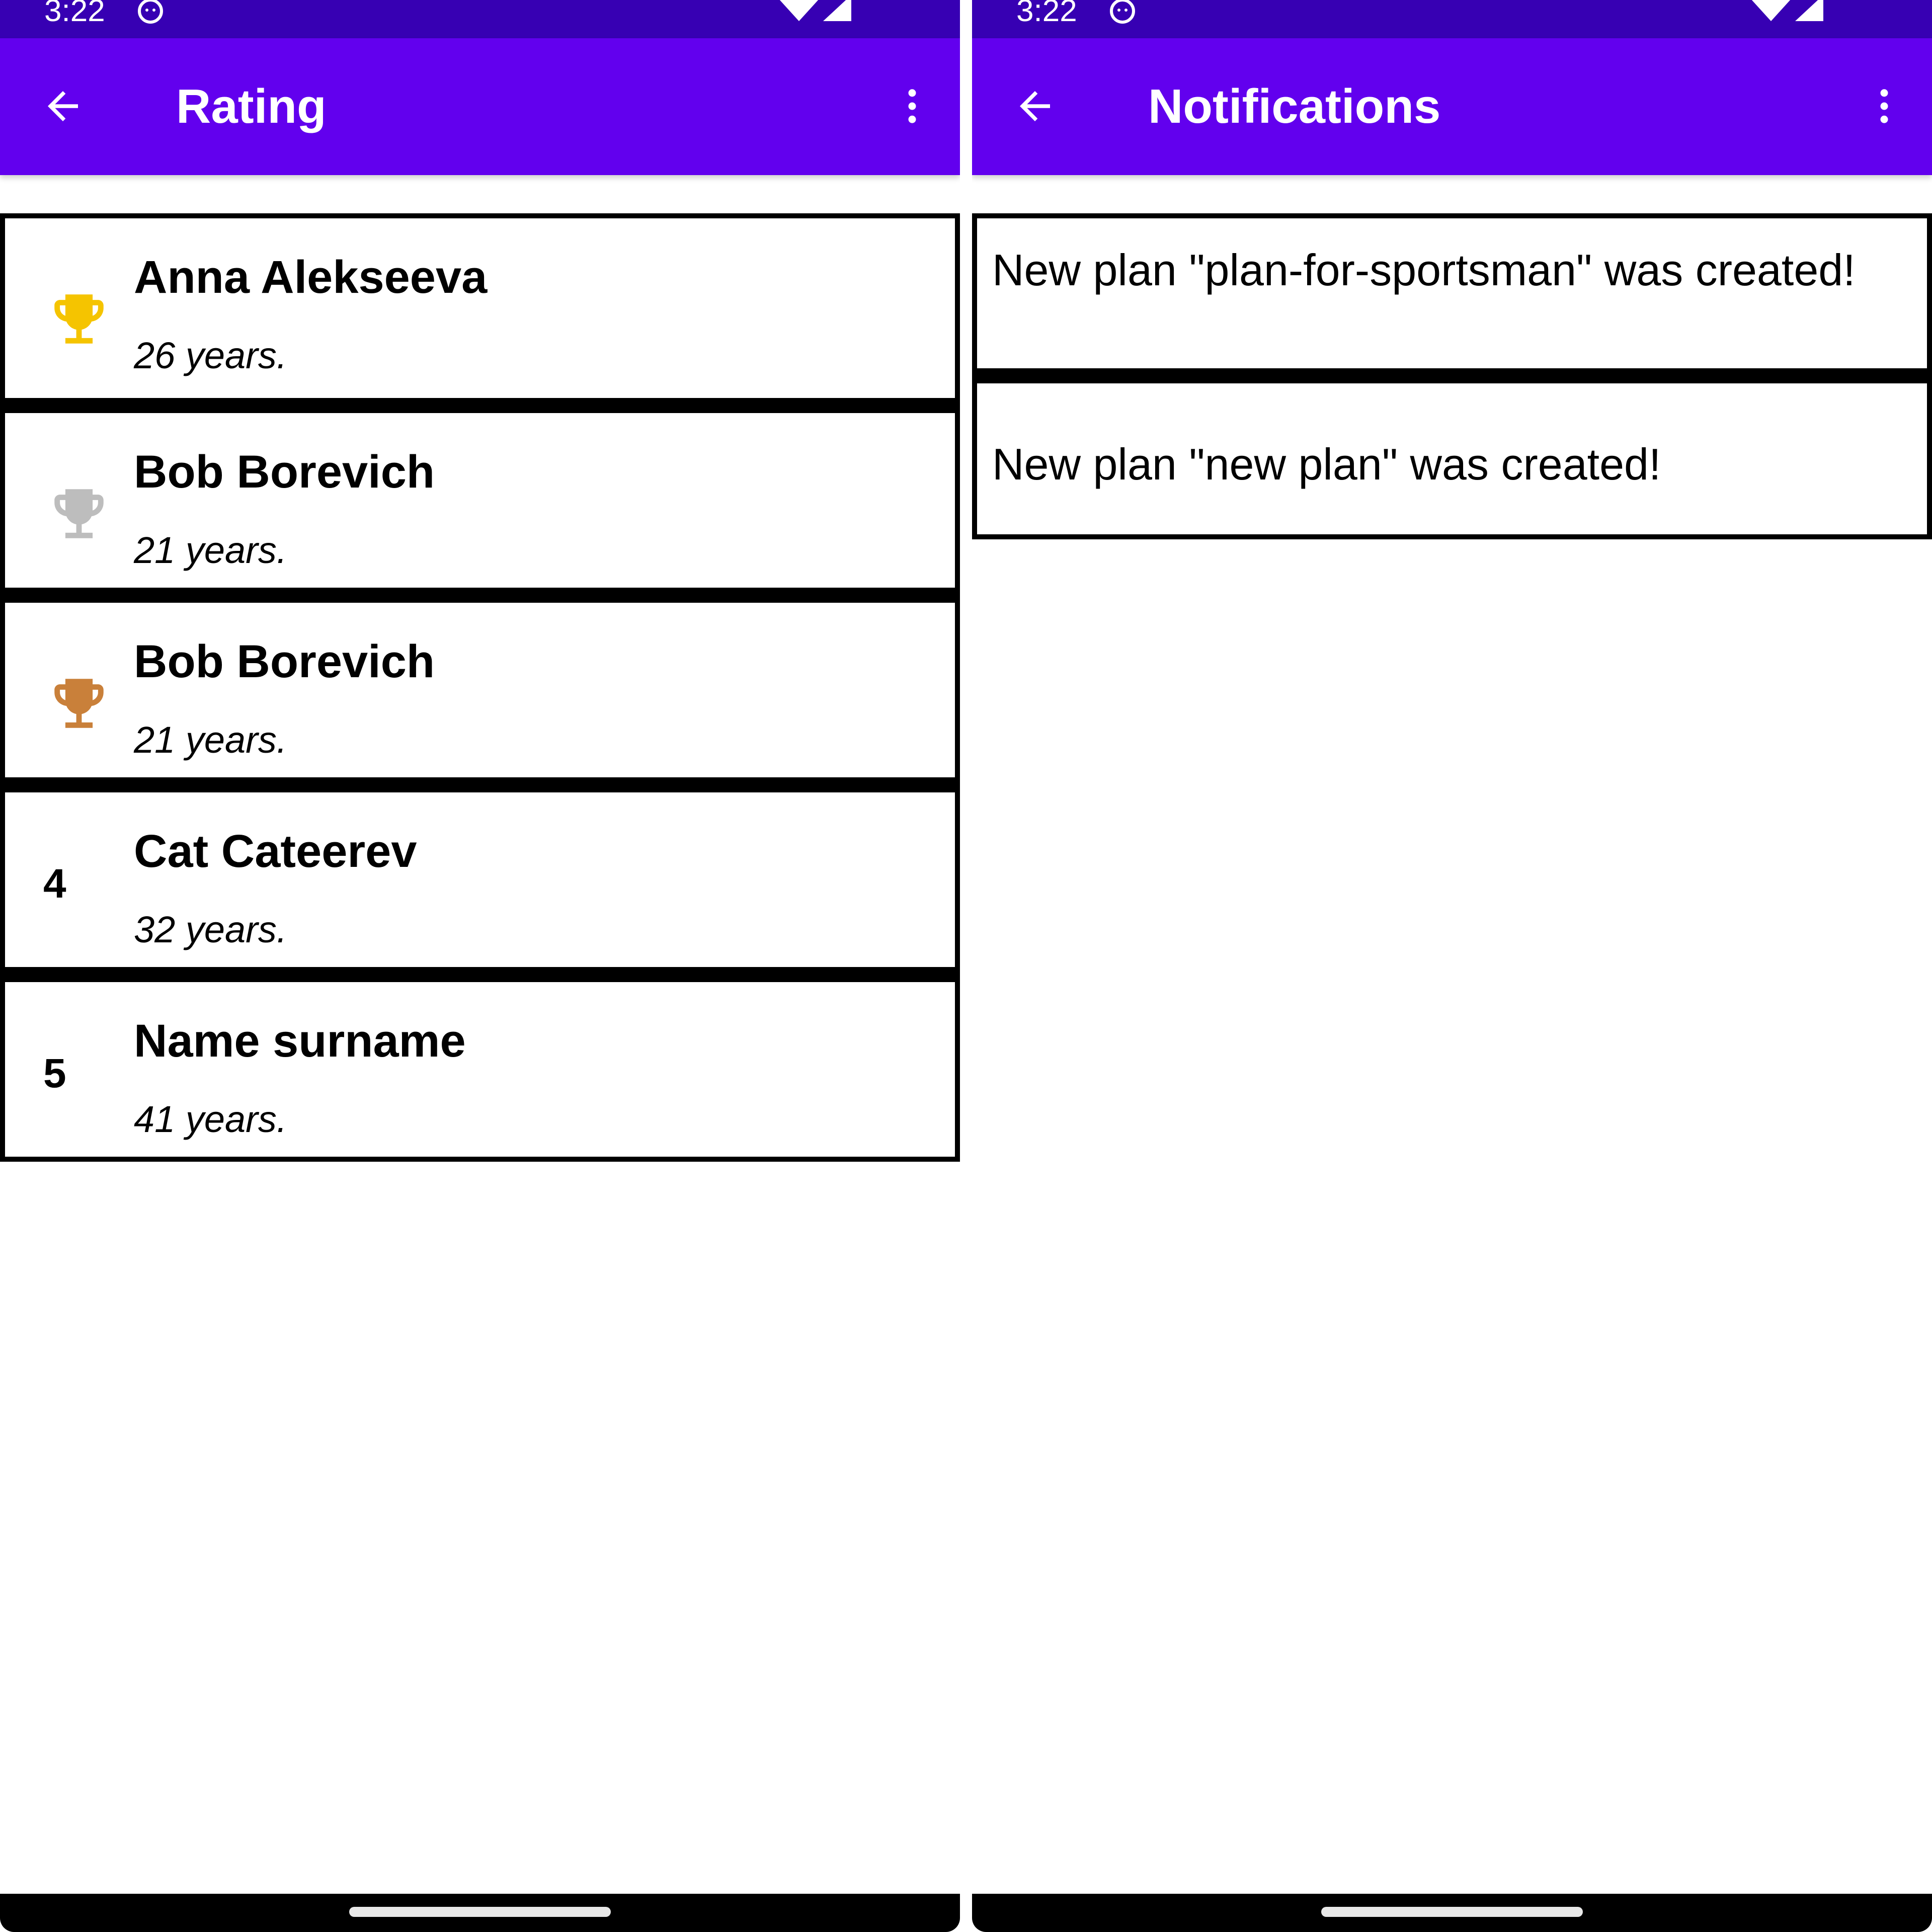 This screenshot has width=1932, height=1932. I want to click on rating-row: 5 Name surname 41 years., so click(480, 1067).